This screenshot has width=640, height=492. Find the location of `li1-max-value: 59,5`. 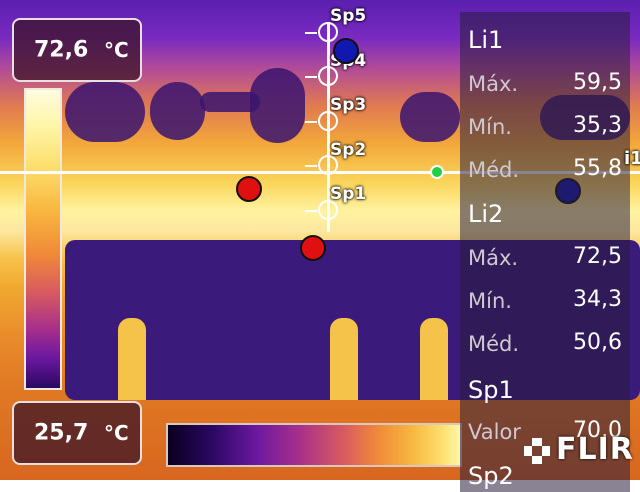

li1-max-value: 59,5 is located at coordinates (597, 82).